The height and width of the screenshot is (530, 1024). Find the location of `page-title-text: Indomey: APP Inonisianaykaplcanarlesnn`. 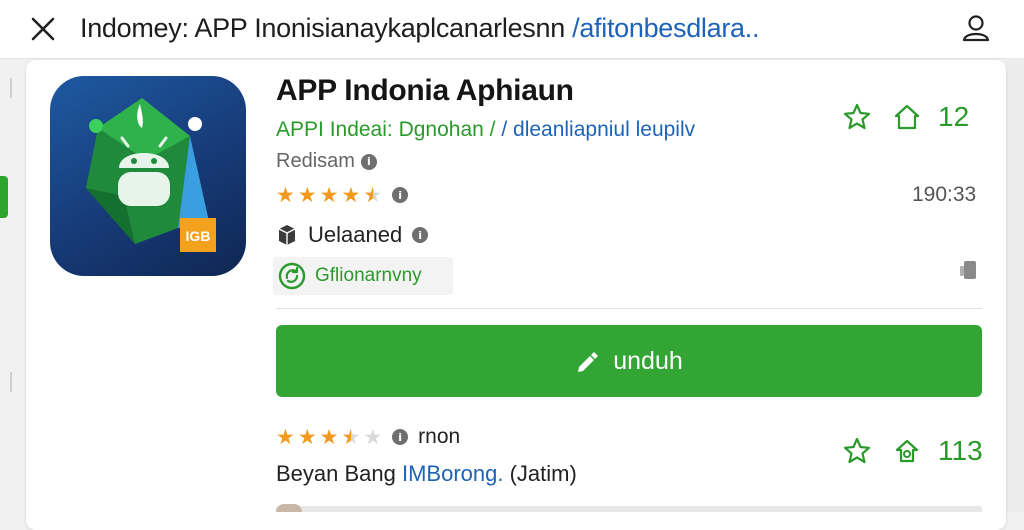

page-title-text: Indomey: APP Inonisianaykaplcanarlesnn is located at coordinates (326, 28).